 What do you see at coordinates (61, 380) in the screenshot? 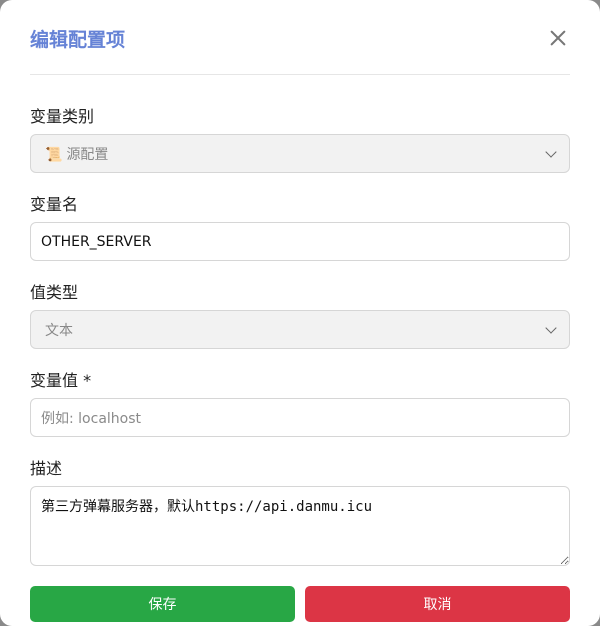
I see `value-label: 变量值 *` at bounding box center [61, 380].